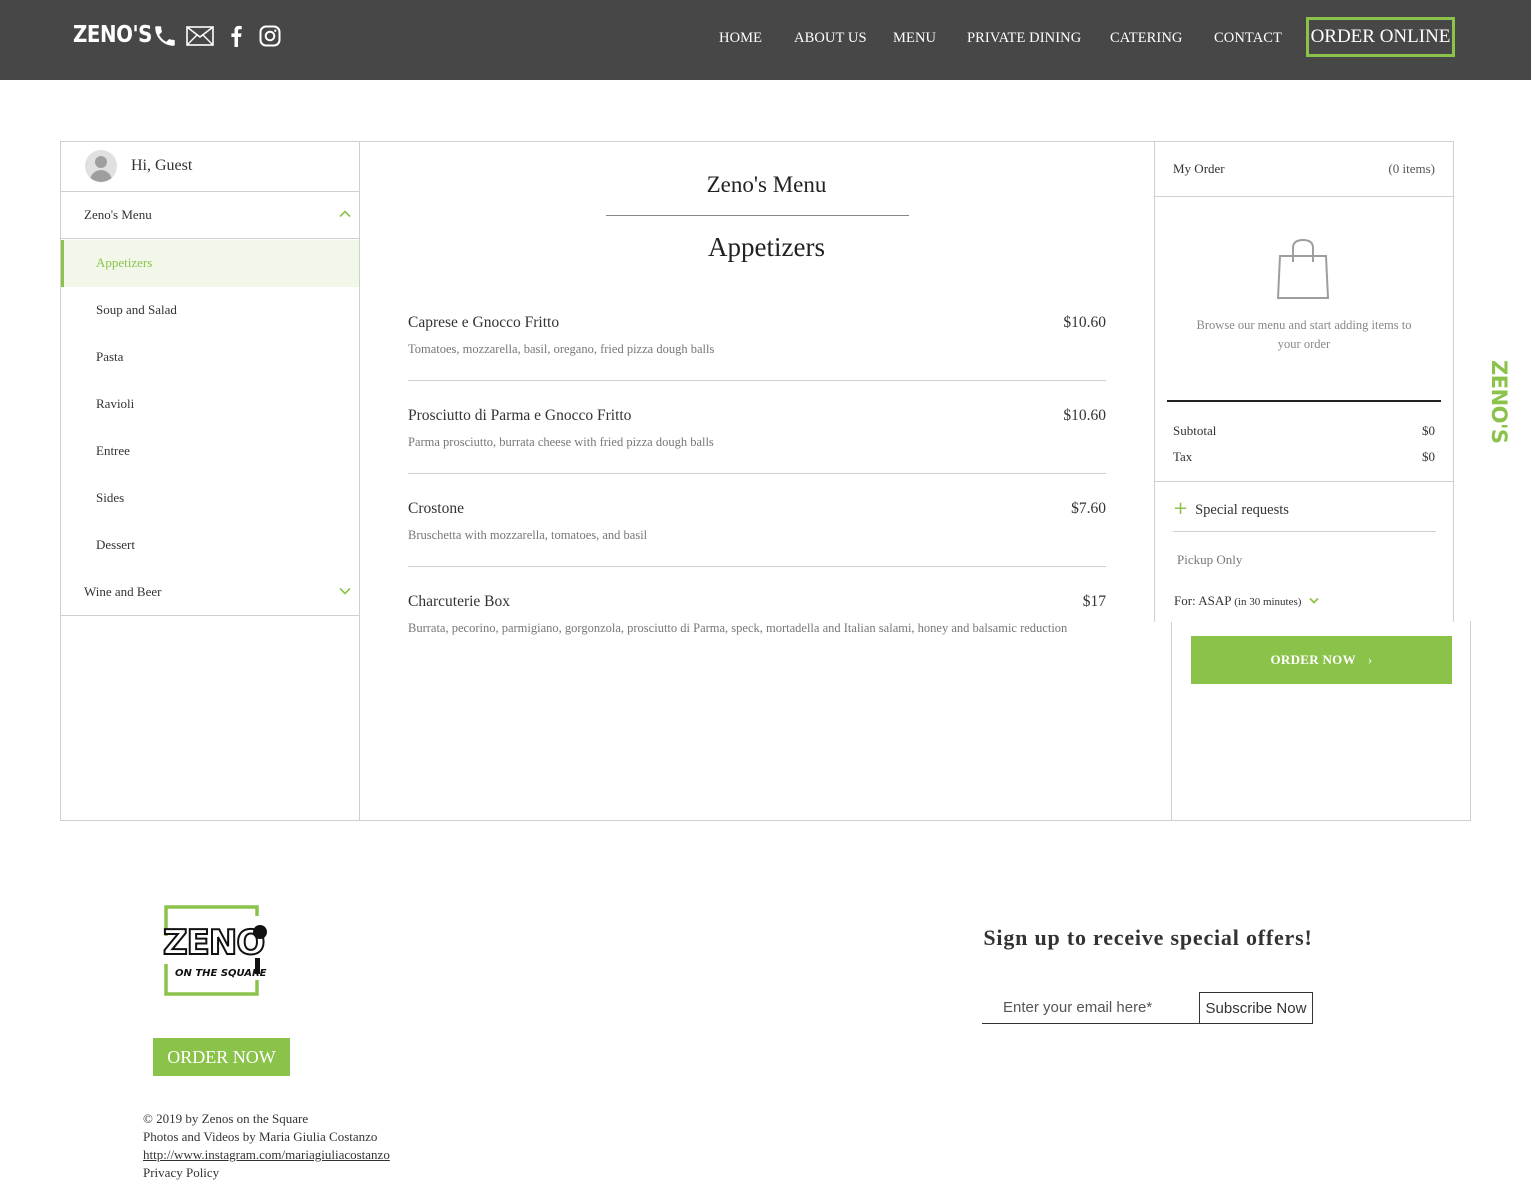  I want to click on chevron-up-icon, so click(345, 214).